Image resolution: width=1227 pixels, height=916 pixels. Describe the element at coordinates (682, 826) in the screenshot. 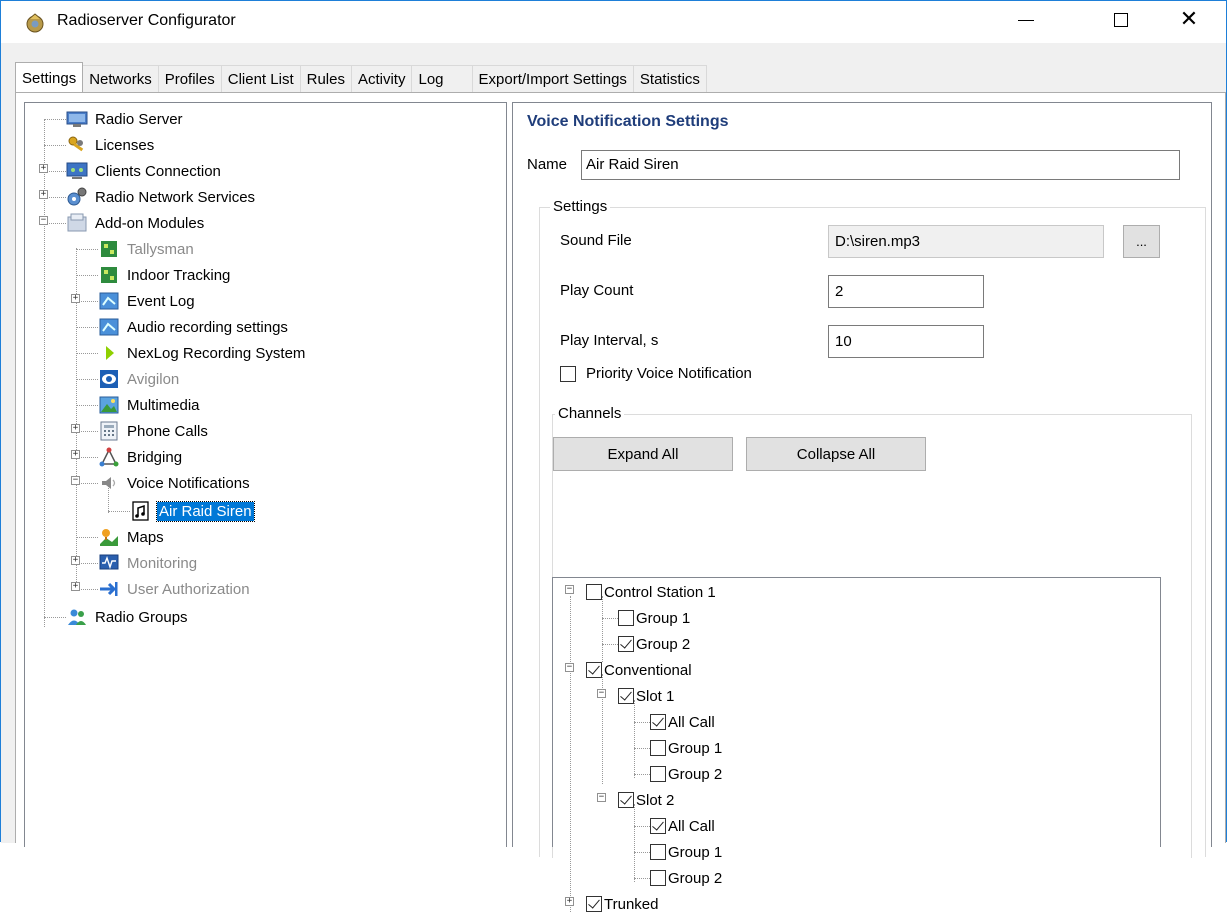

I see `channel-slot-2-all-call: All Call` at that location.